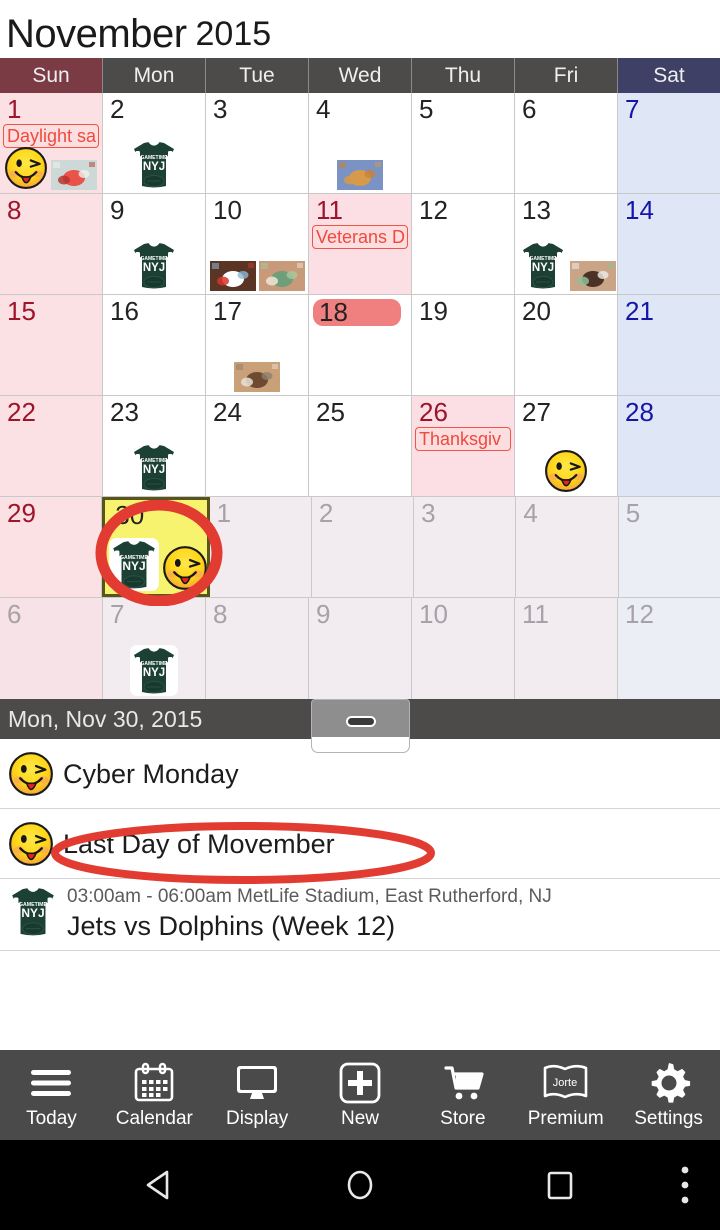  I want to click on day-cell-other-5: 5, so click(669, 547).